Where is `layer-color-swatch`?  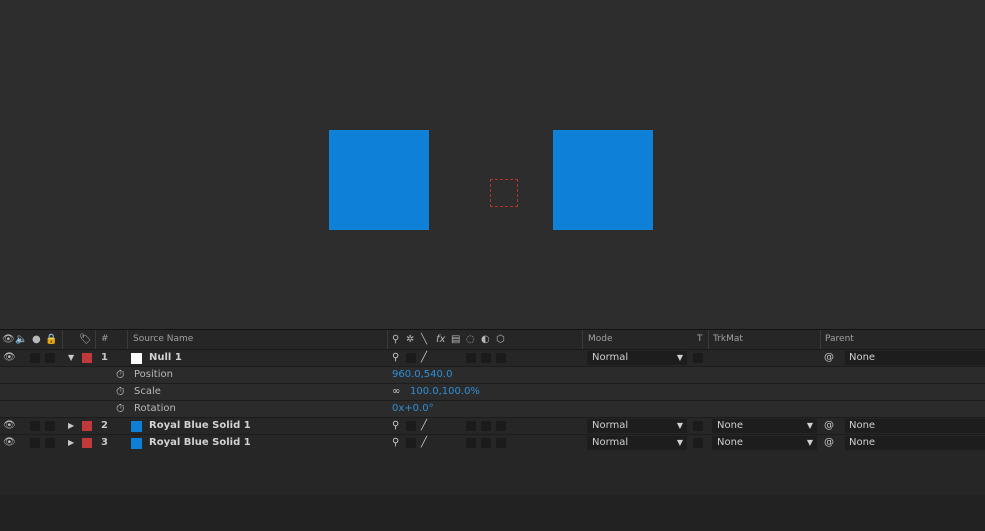
layer-color-swatch is located at coordinates (136, 443).